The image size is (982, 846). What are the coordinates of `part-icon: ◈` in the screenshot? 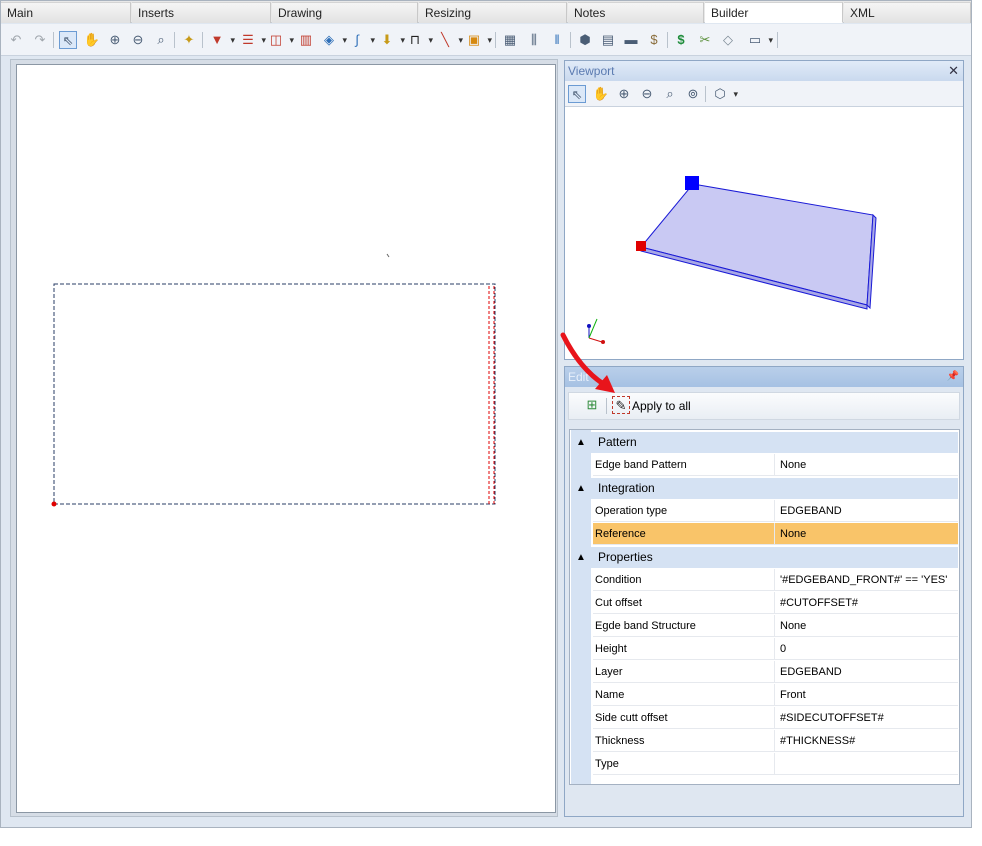 It's located at (333, 40).